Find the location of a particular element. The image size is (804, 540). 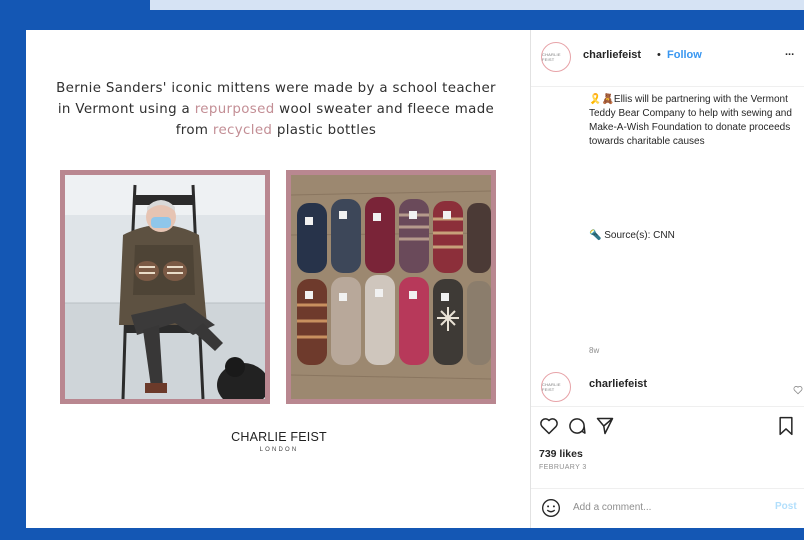

comment-input is located at coordinates (658, 507).